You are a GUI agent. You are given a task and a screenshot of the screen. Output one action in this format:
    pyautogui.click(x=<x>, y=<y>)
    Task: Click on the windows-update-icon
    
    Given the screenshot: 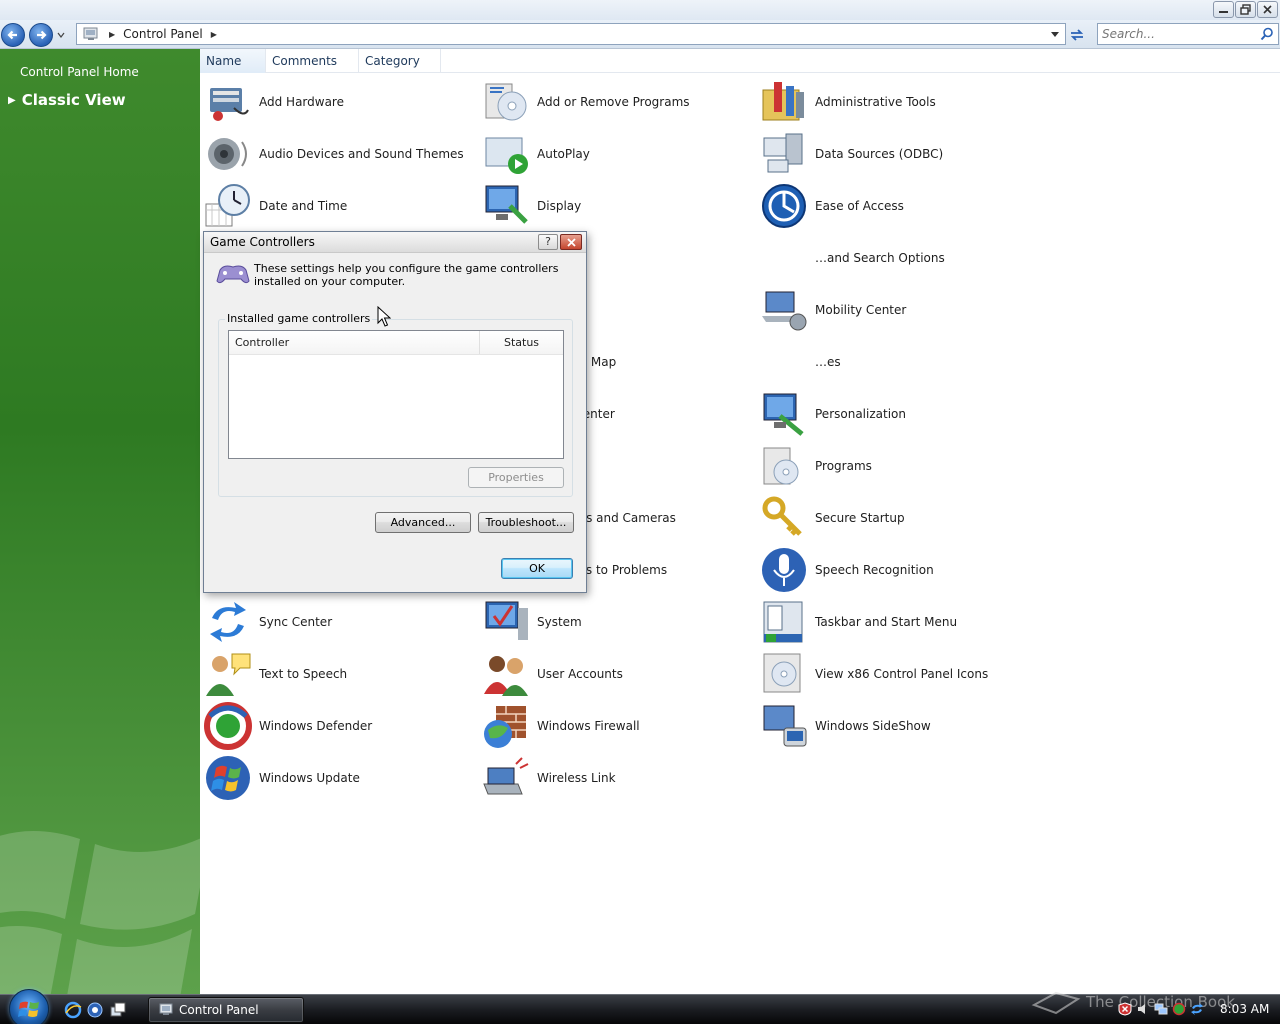 What is the action you would take?
    pyautogui.click(x=228, y=778)
    